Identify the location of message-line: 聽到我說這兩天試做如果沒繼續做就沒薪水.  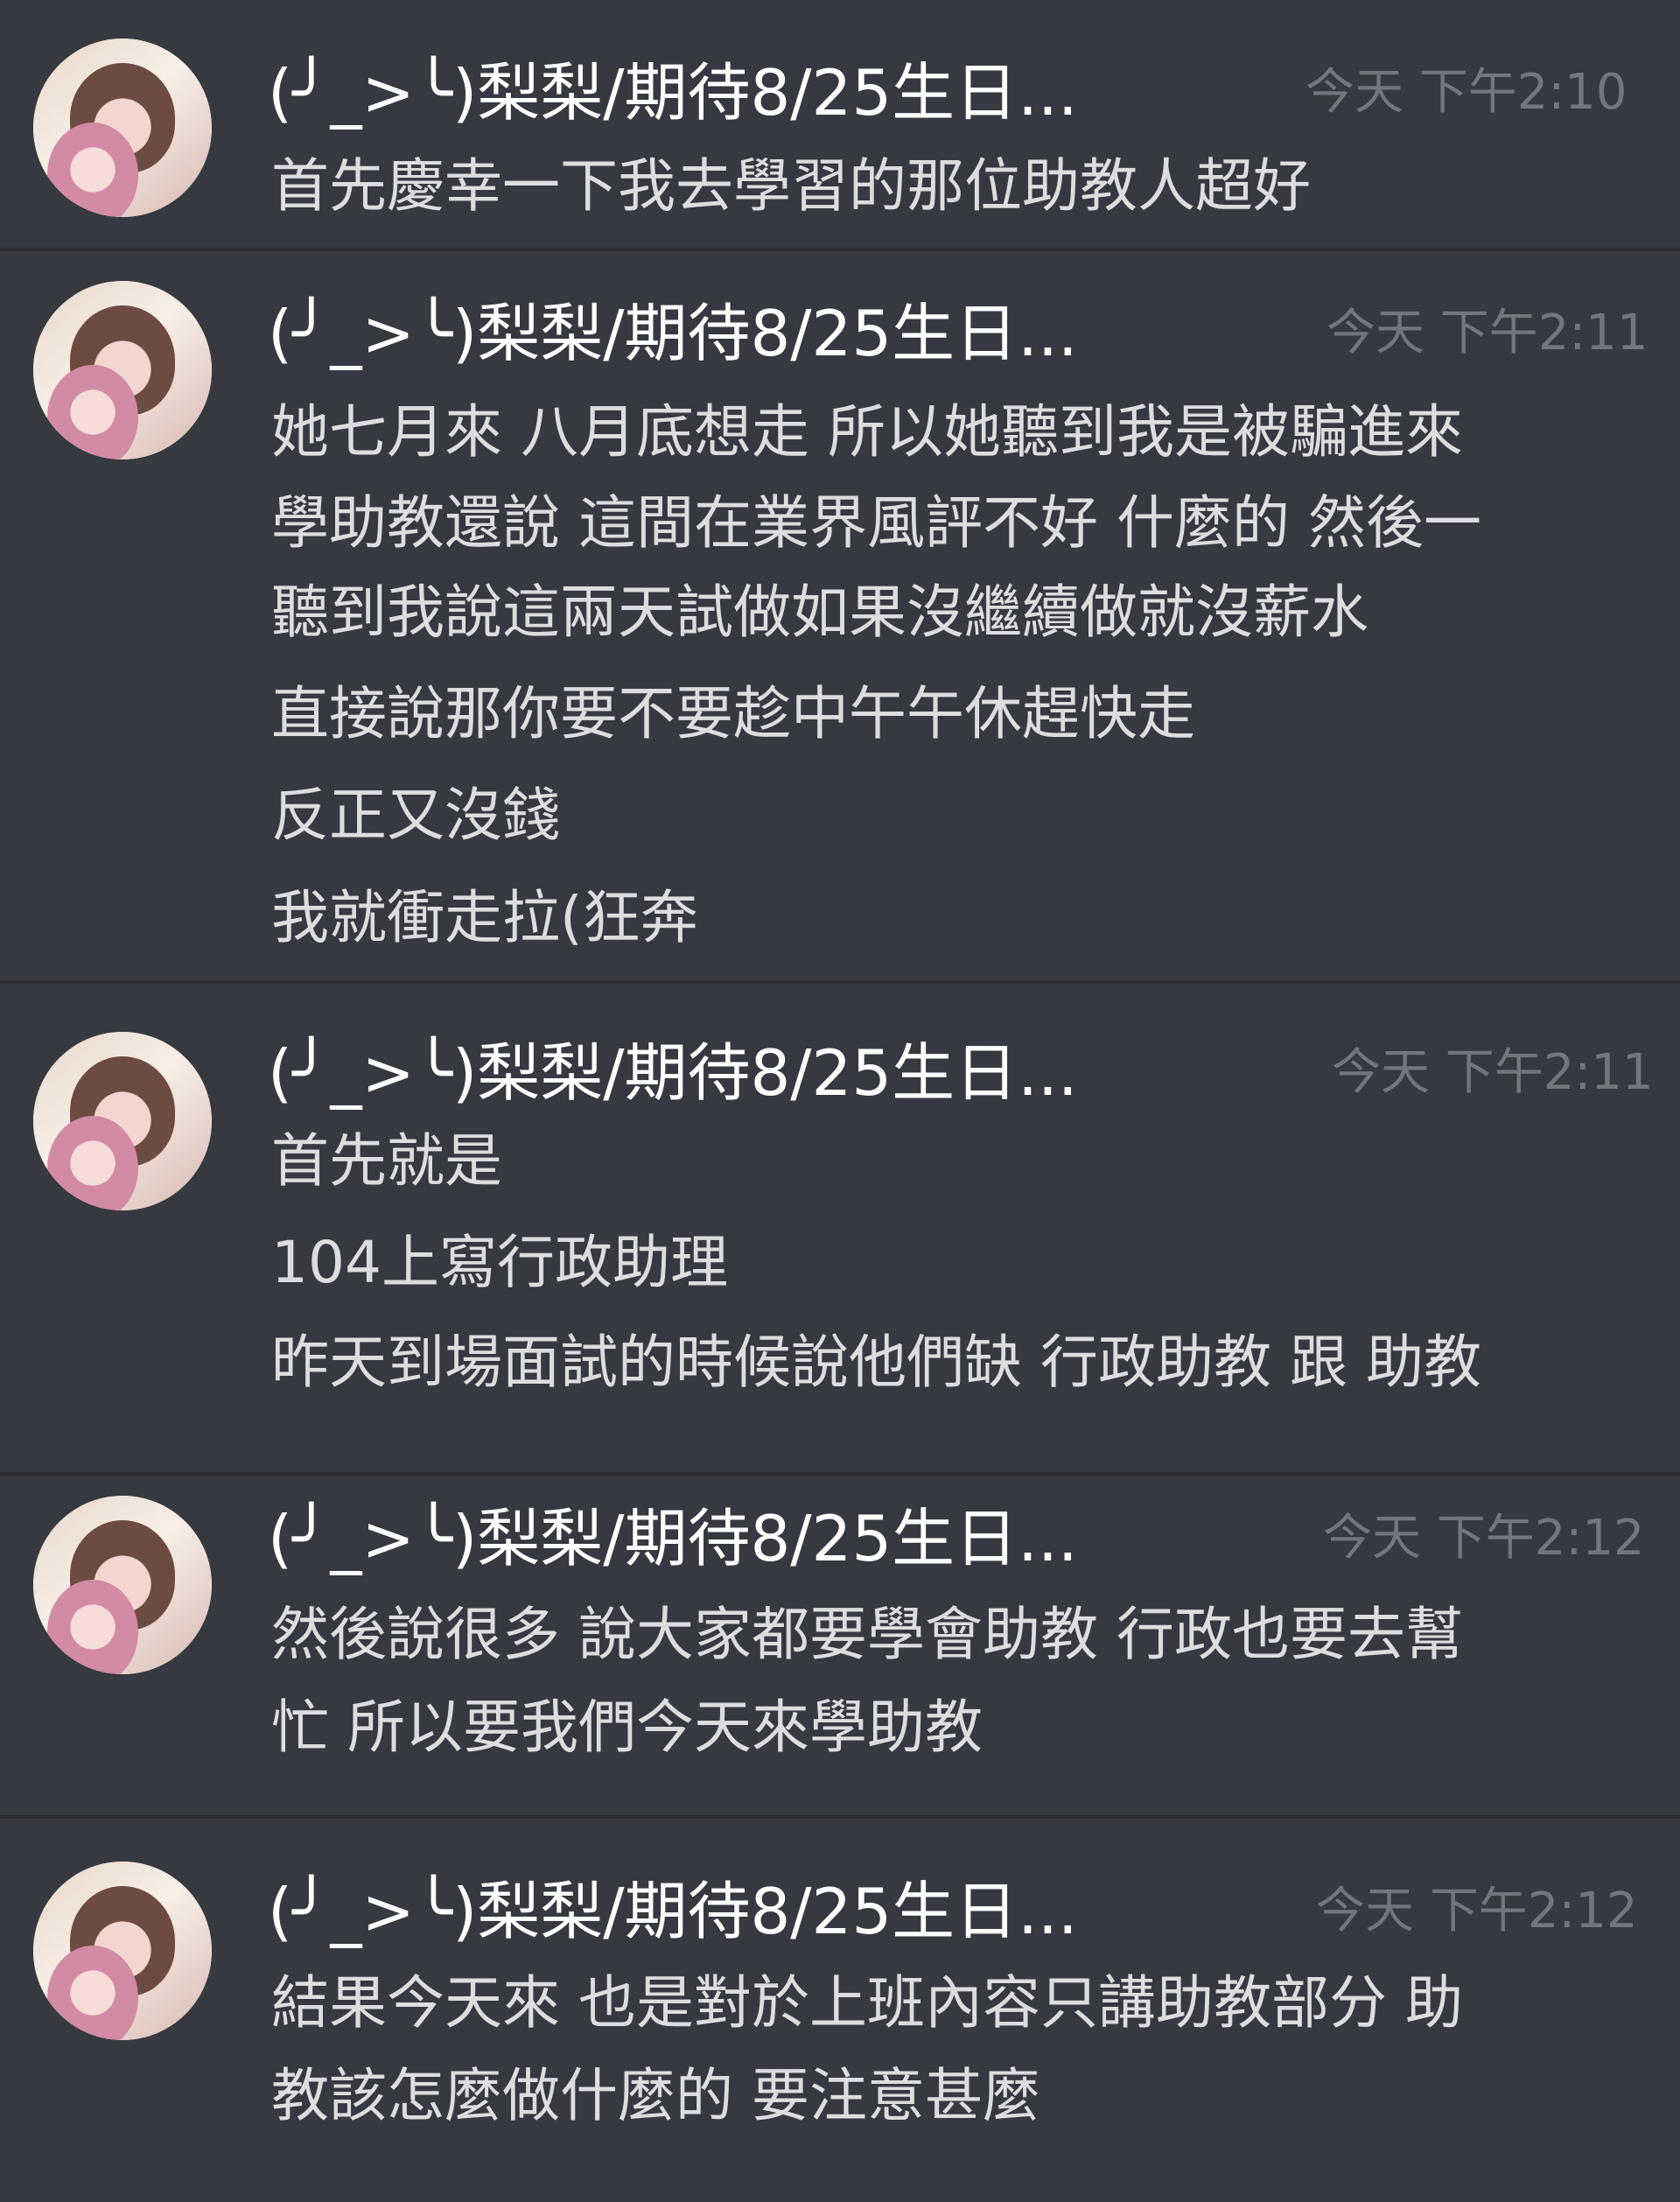
(819, 612).